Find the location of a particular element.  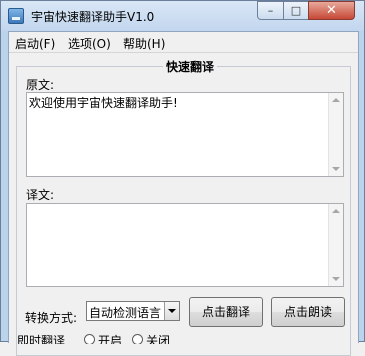

mode-select: 自动检测语言 is located at coordinates (133, 311).